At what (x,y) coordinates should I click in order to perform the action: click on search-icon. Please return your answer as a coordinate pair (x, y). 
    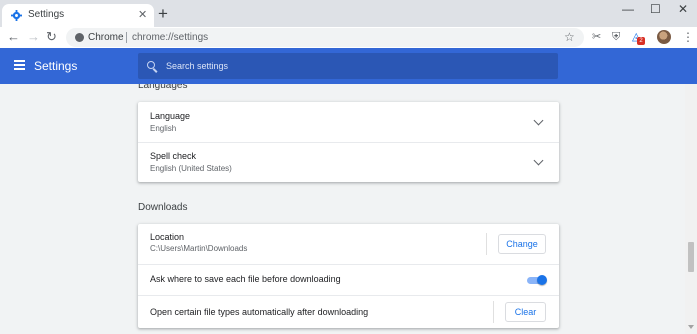
    Looking at the image, I should click on (151, 65).